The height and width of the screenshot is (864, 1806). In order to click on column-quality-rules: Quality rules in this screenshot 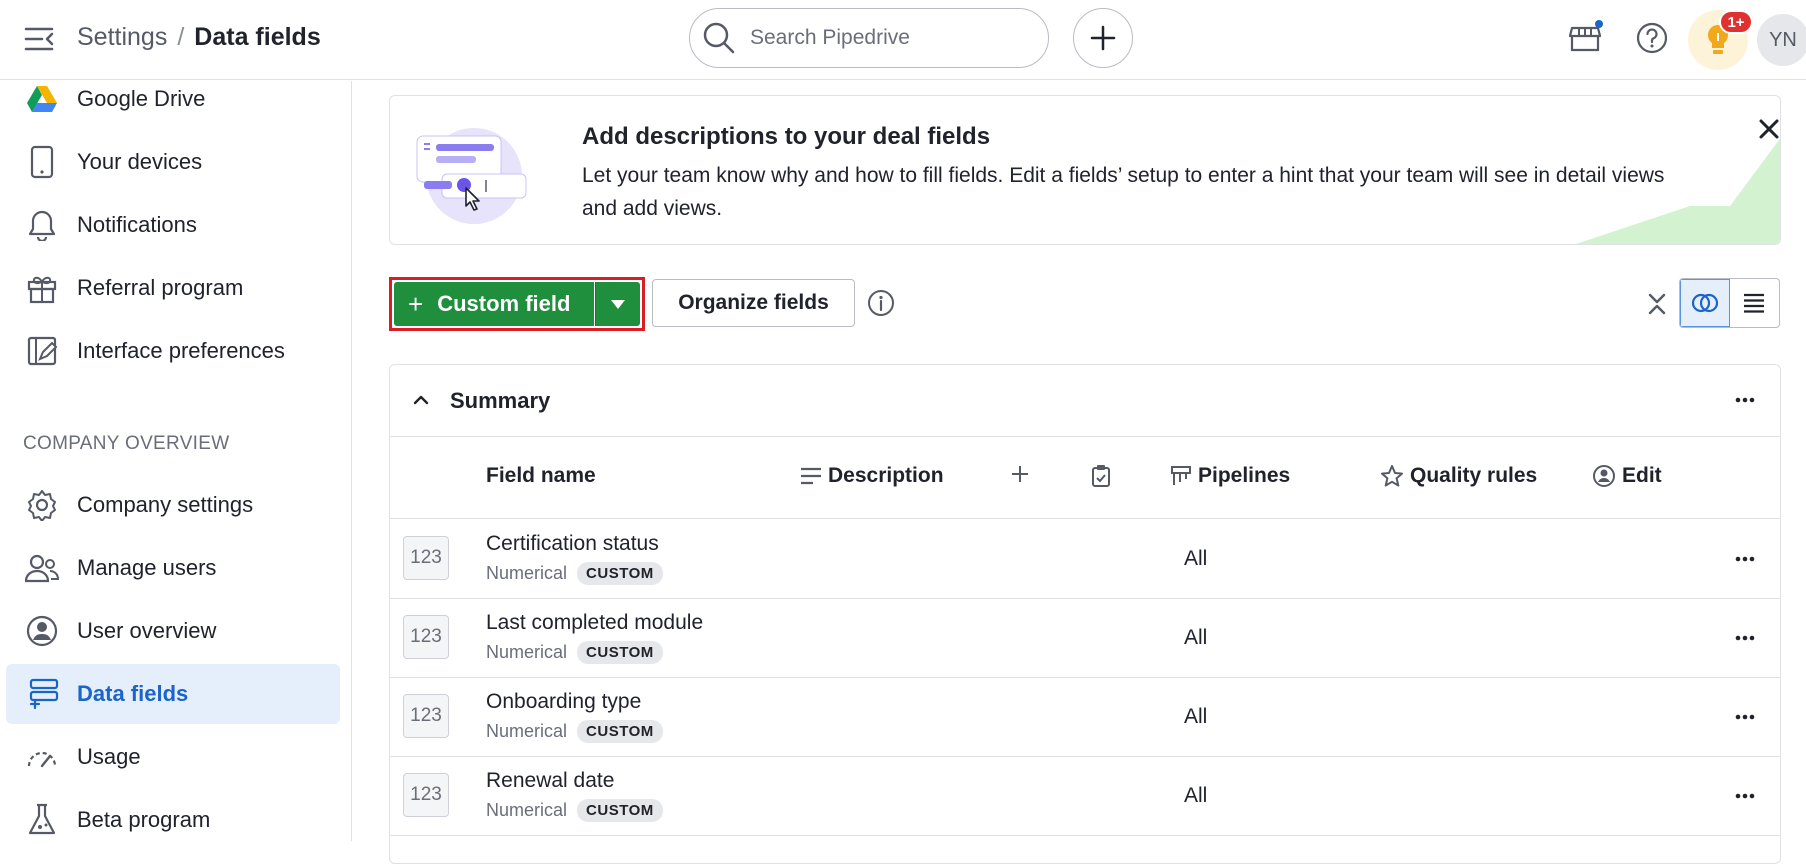, I will do `click(1458, 476)`.